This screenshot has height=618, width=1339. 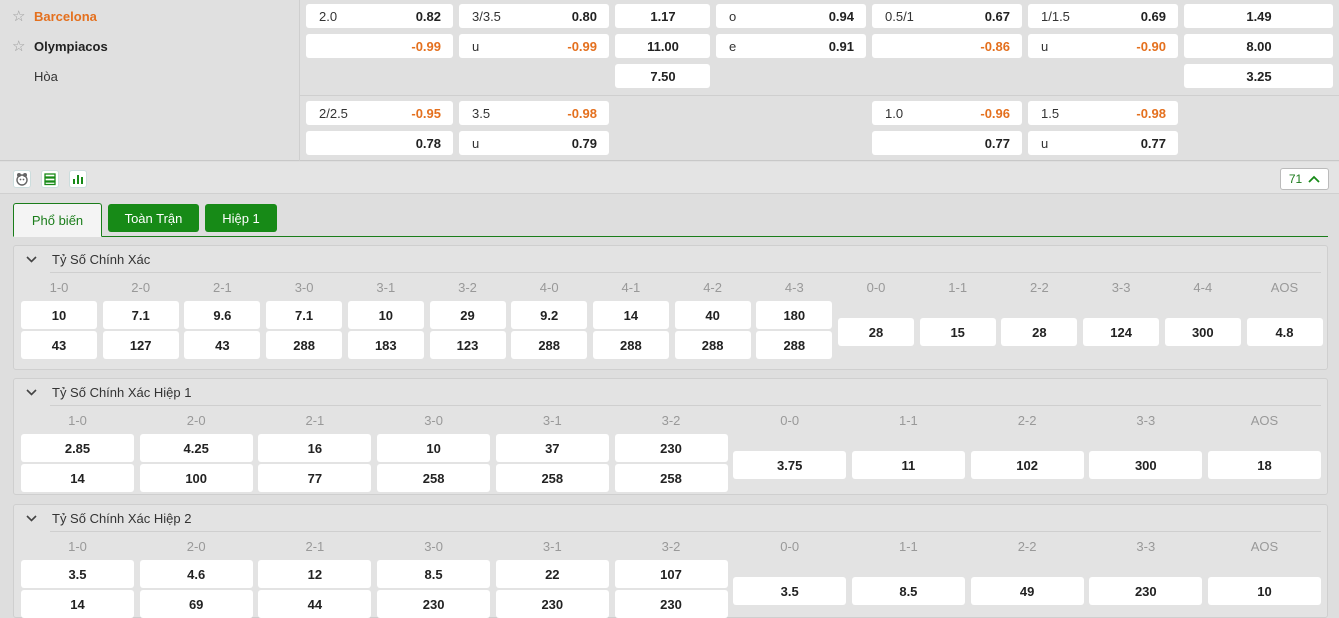 What do you see at coordinates (315, 448) in the screenshot?
I see `score-odds-button: 16` at bounding box center [315, 448].